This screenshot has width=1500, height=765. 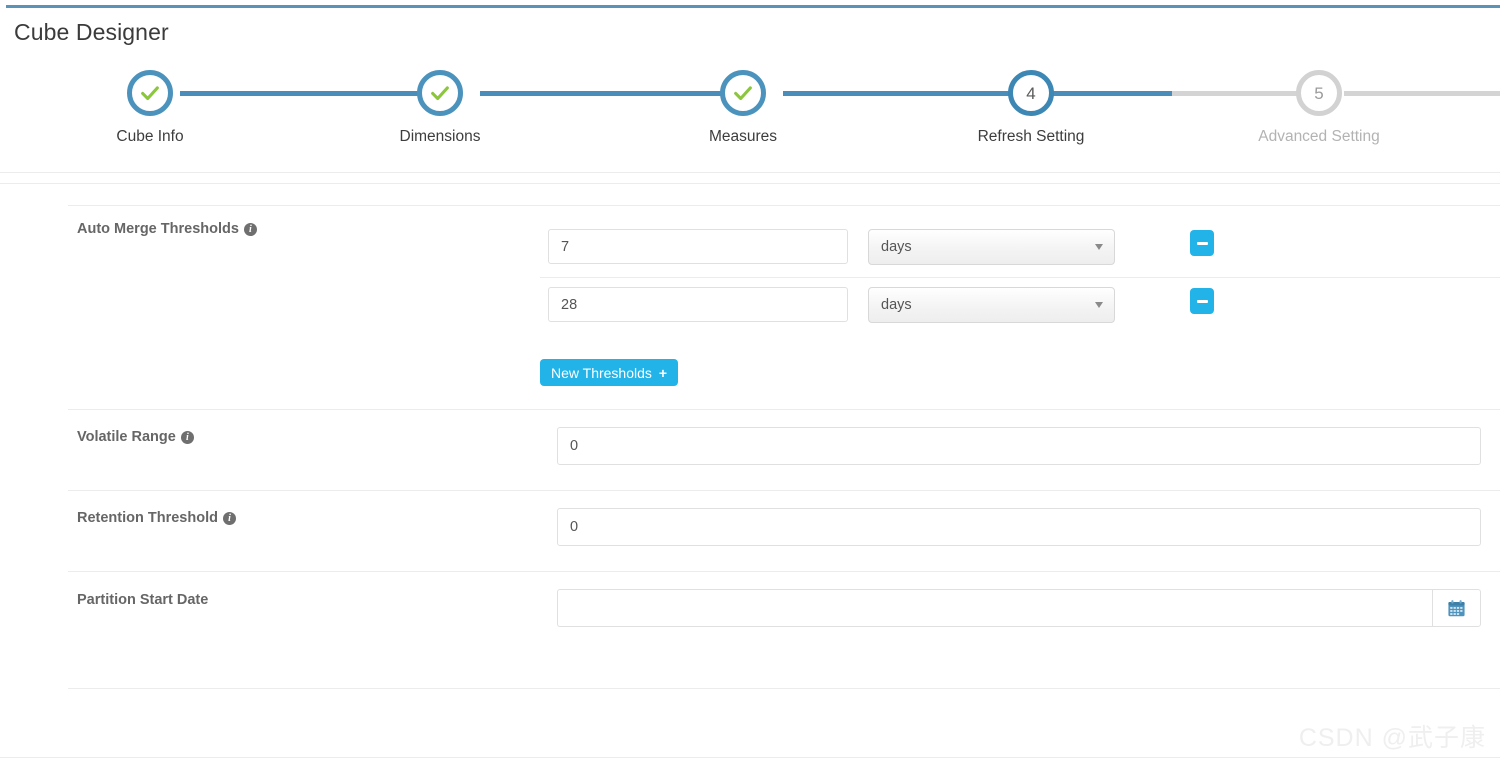 What do you see at coordinates (143, 600) in the screenshot?
I see `label-partition-start-date: Partition Start Date` at bounding box center [143, 600].